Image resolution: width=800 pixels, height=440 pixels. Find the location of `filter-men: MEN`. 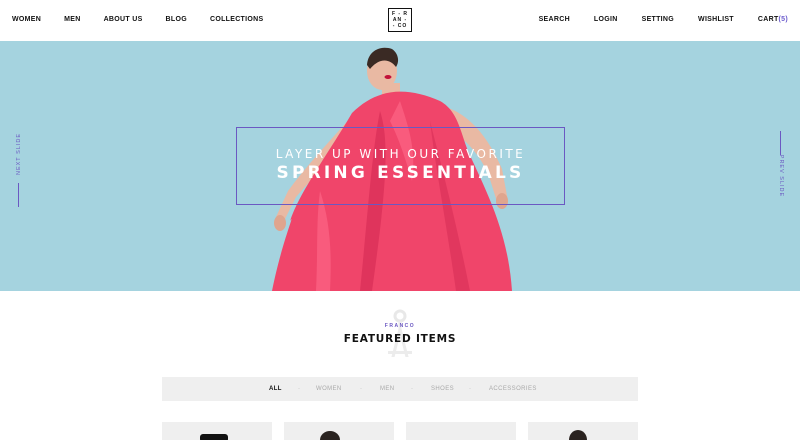

filter-men: MEN is located at coordinates (387, 389).